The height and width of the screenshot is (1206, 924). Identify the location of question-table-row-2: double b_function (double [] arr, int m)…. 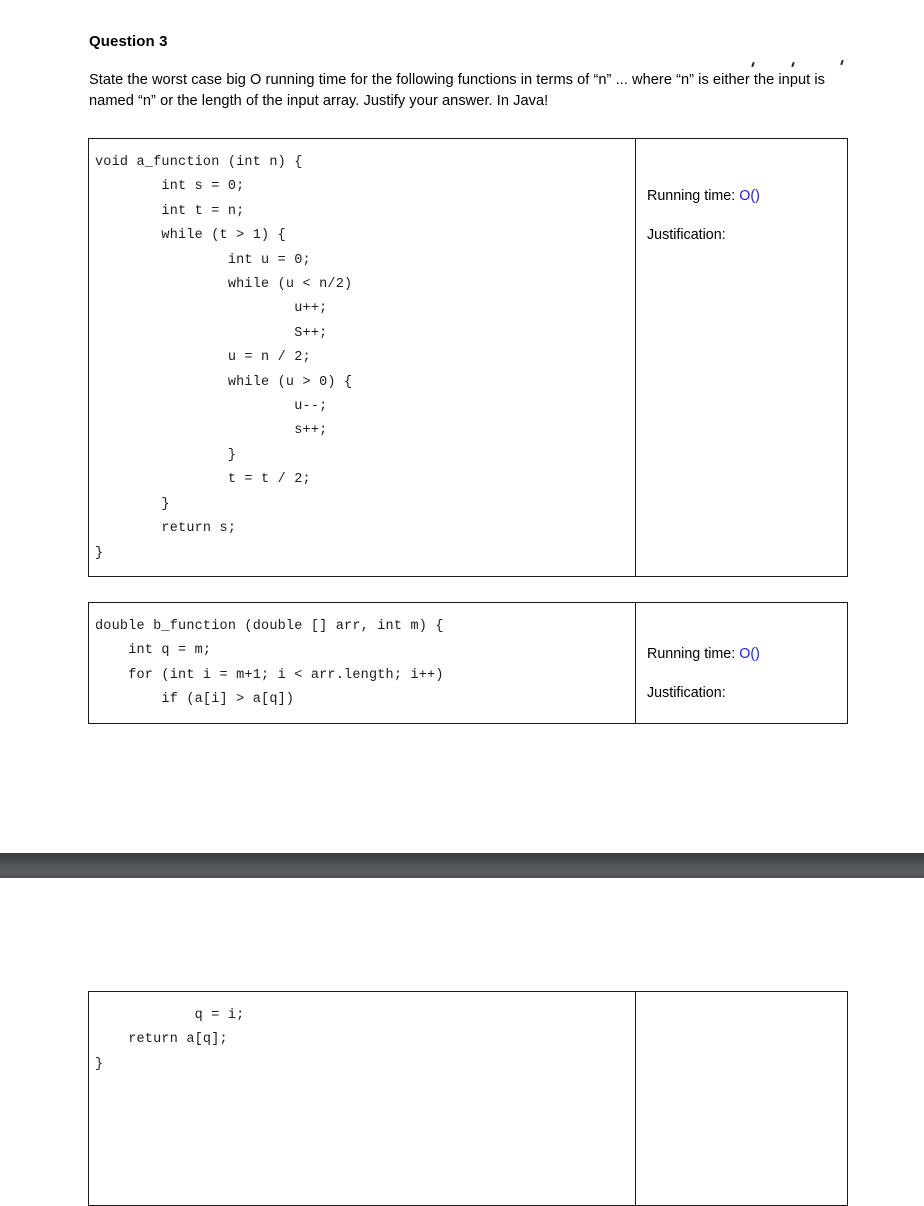
(468, 663).